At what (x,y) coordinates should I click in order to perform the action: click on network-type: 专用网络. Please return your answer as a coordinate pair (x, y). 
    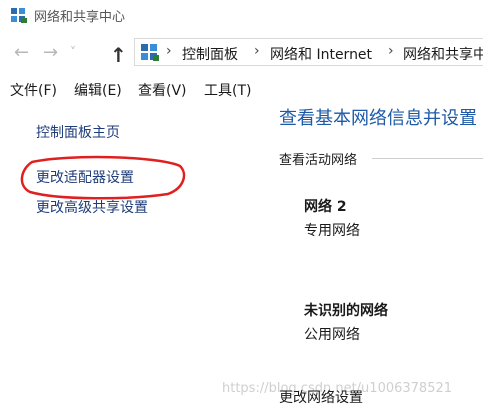
    Looking at the image, I should click on (332, 231).